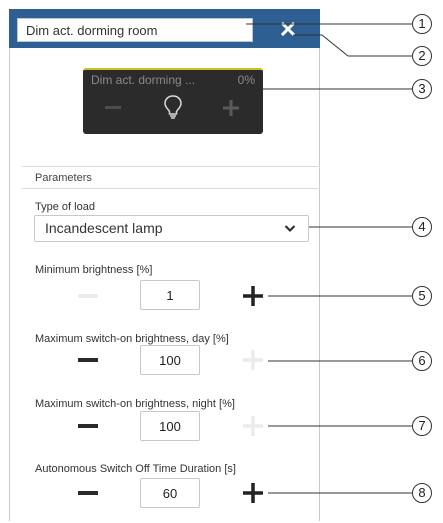  I want to click on callout-3: 3, so click(422, 89).